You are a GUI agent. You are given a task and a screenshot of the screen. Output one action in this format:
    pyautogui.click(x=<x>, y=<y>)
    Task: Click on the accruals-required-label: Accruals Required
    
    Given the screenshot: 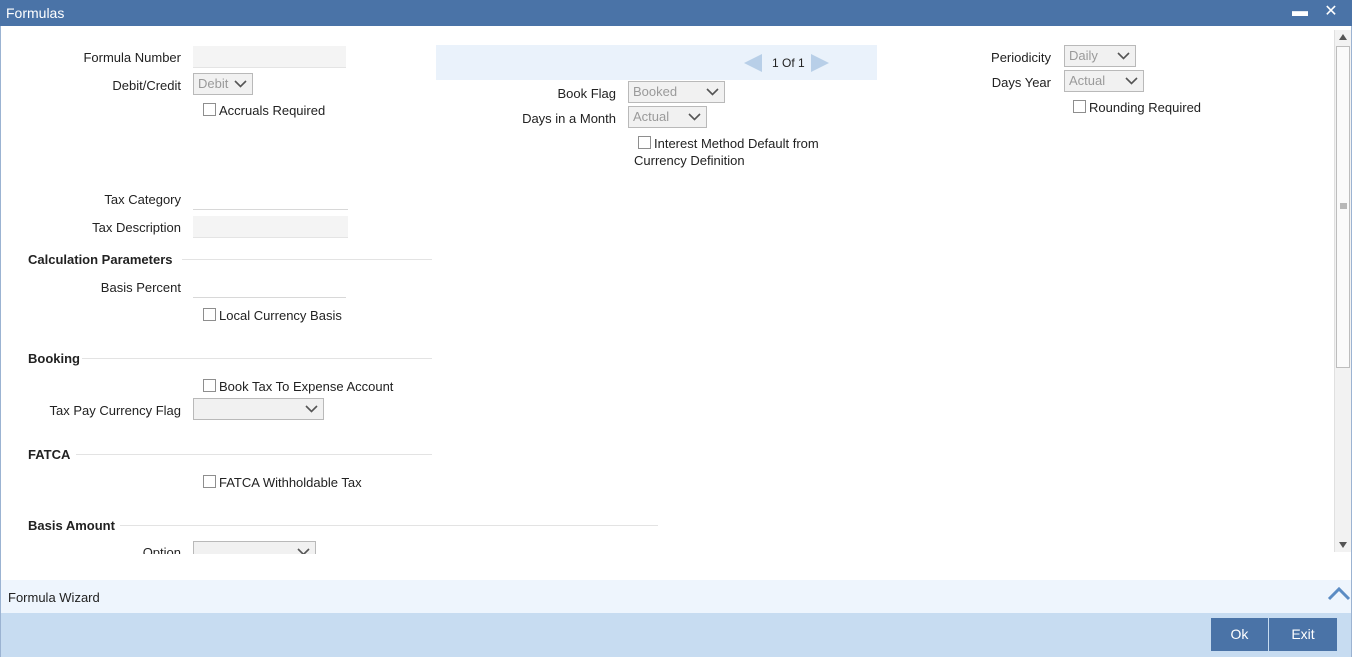 What is the action you would take?
    pyautogui.click(x=272, y=110)
    